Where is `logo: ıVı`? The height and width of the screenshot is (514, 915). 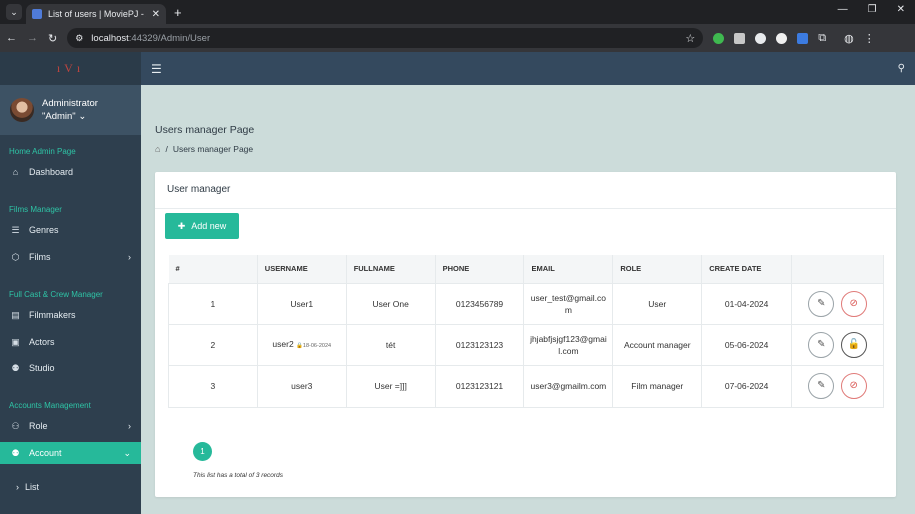
logo: ıVı is located at coordinates (70, 68).